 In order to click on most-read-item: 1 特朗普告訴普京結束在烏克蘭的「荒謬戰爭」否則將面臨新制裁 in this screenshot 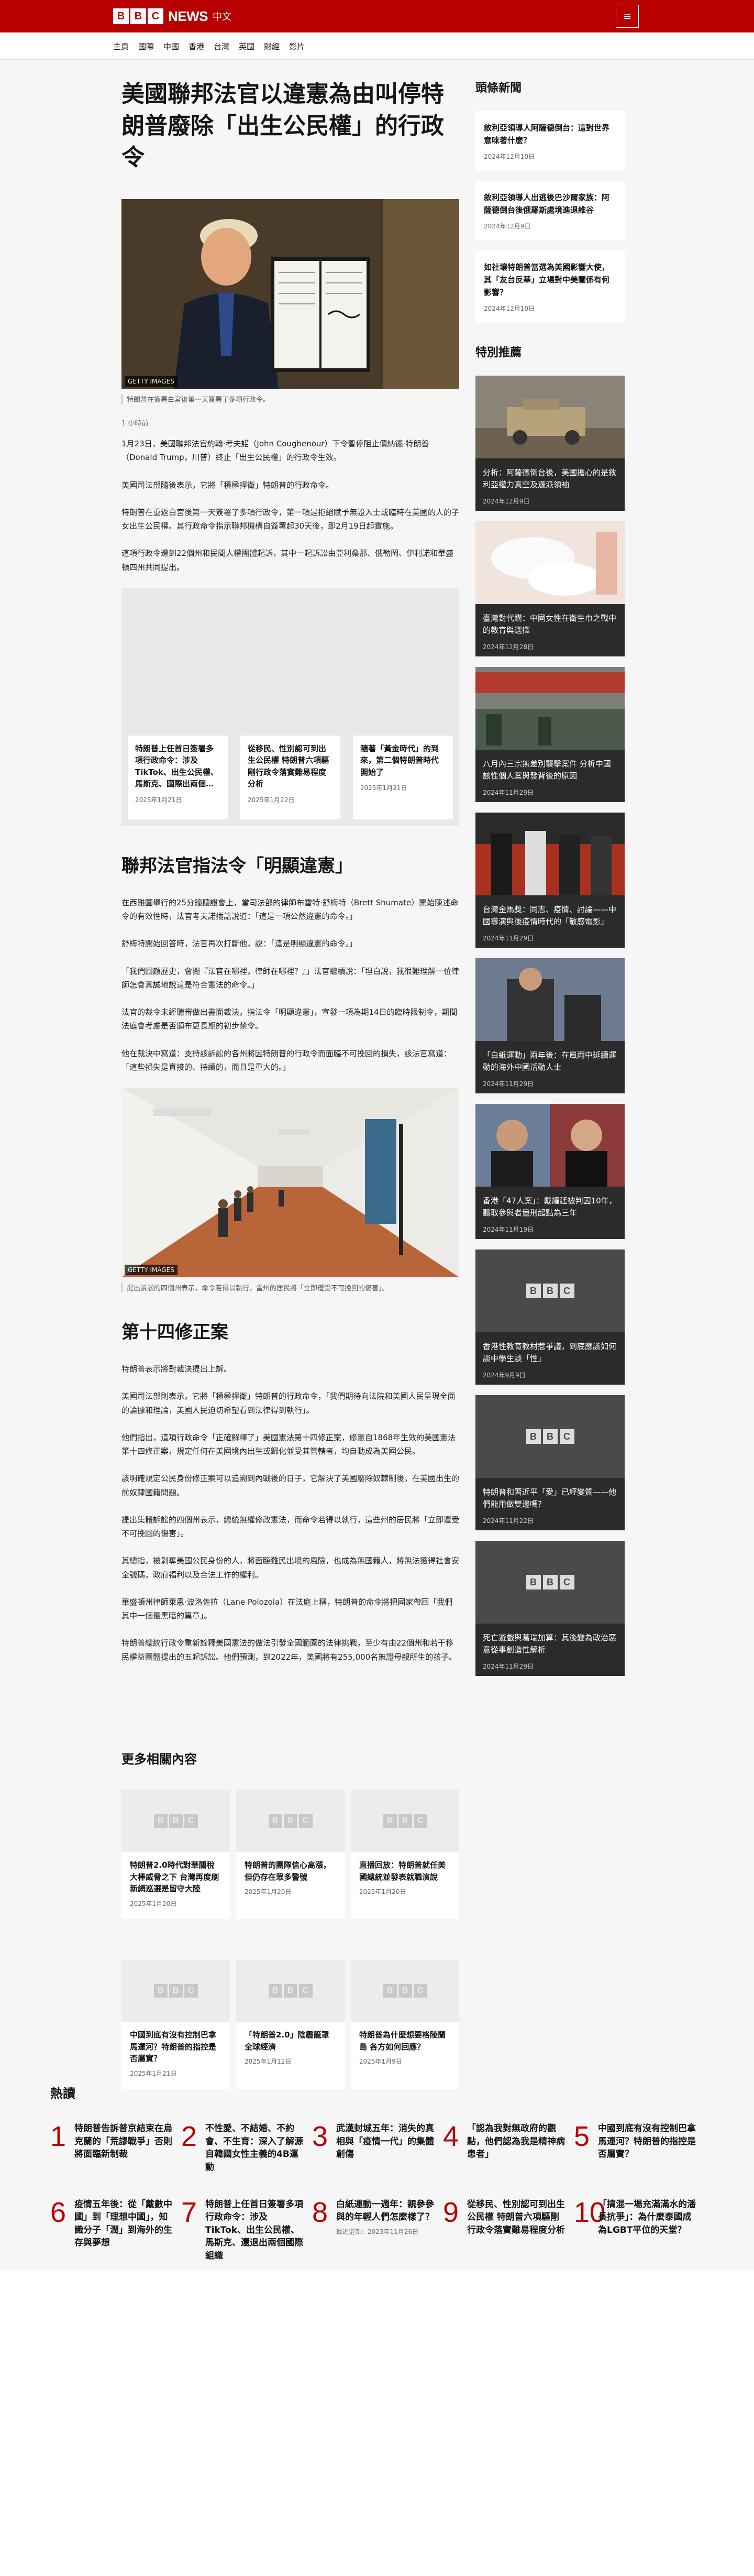, I will do `click(115, 2148)`.